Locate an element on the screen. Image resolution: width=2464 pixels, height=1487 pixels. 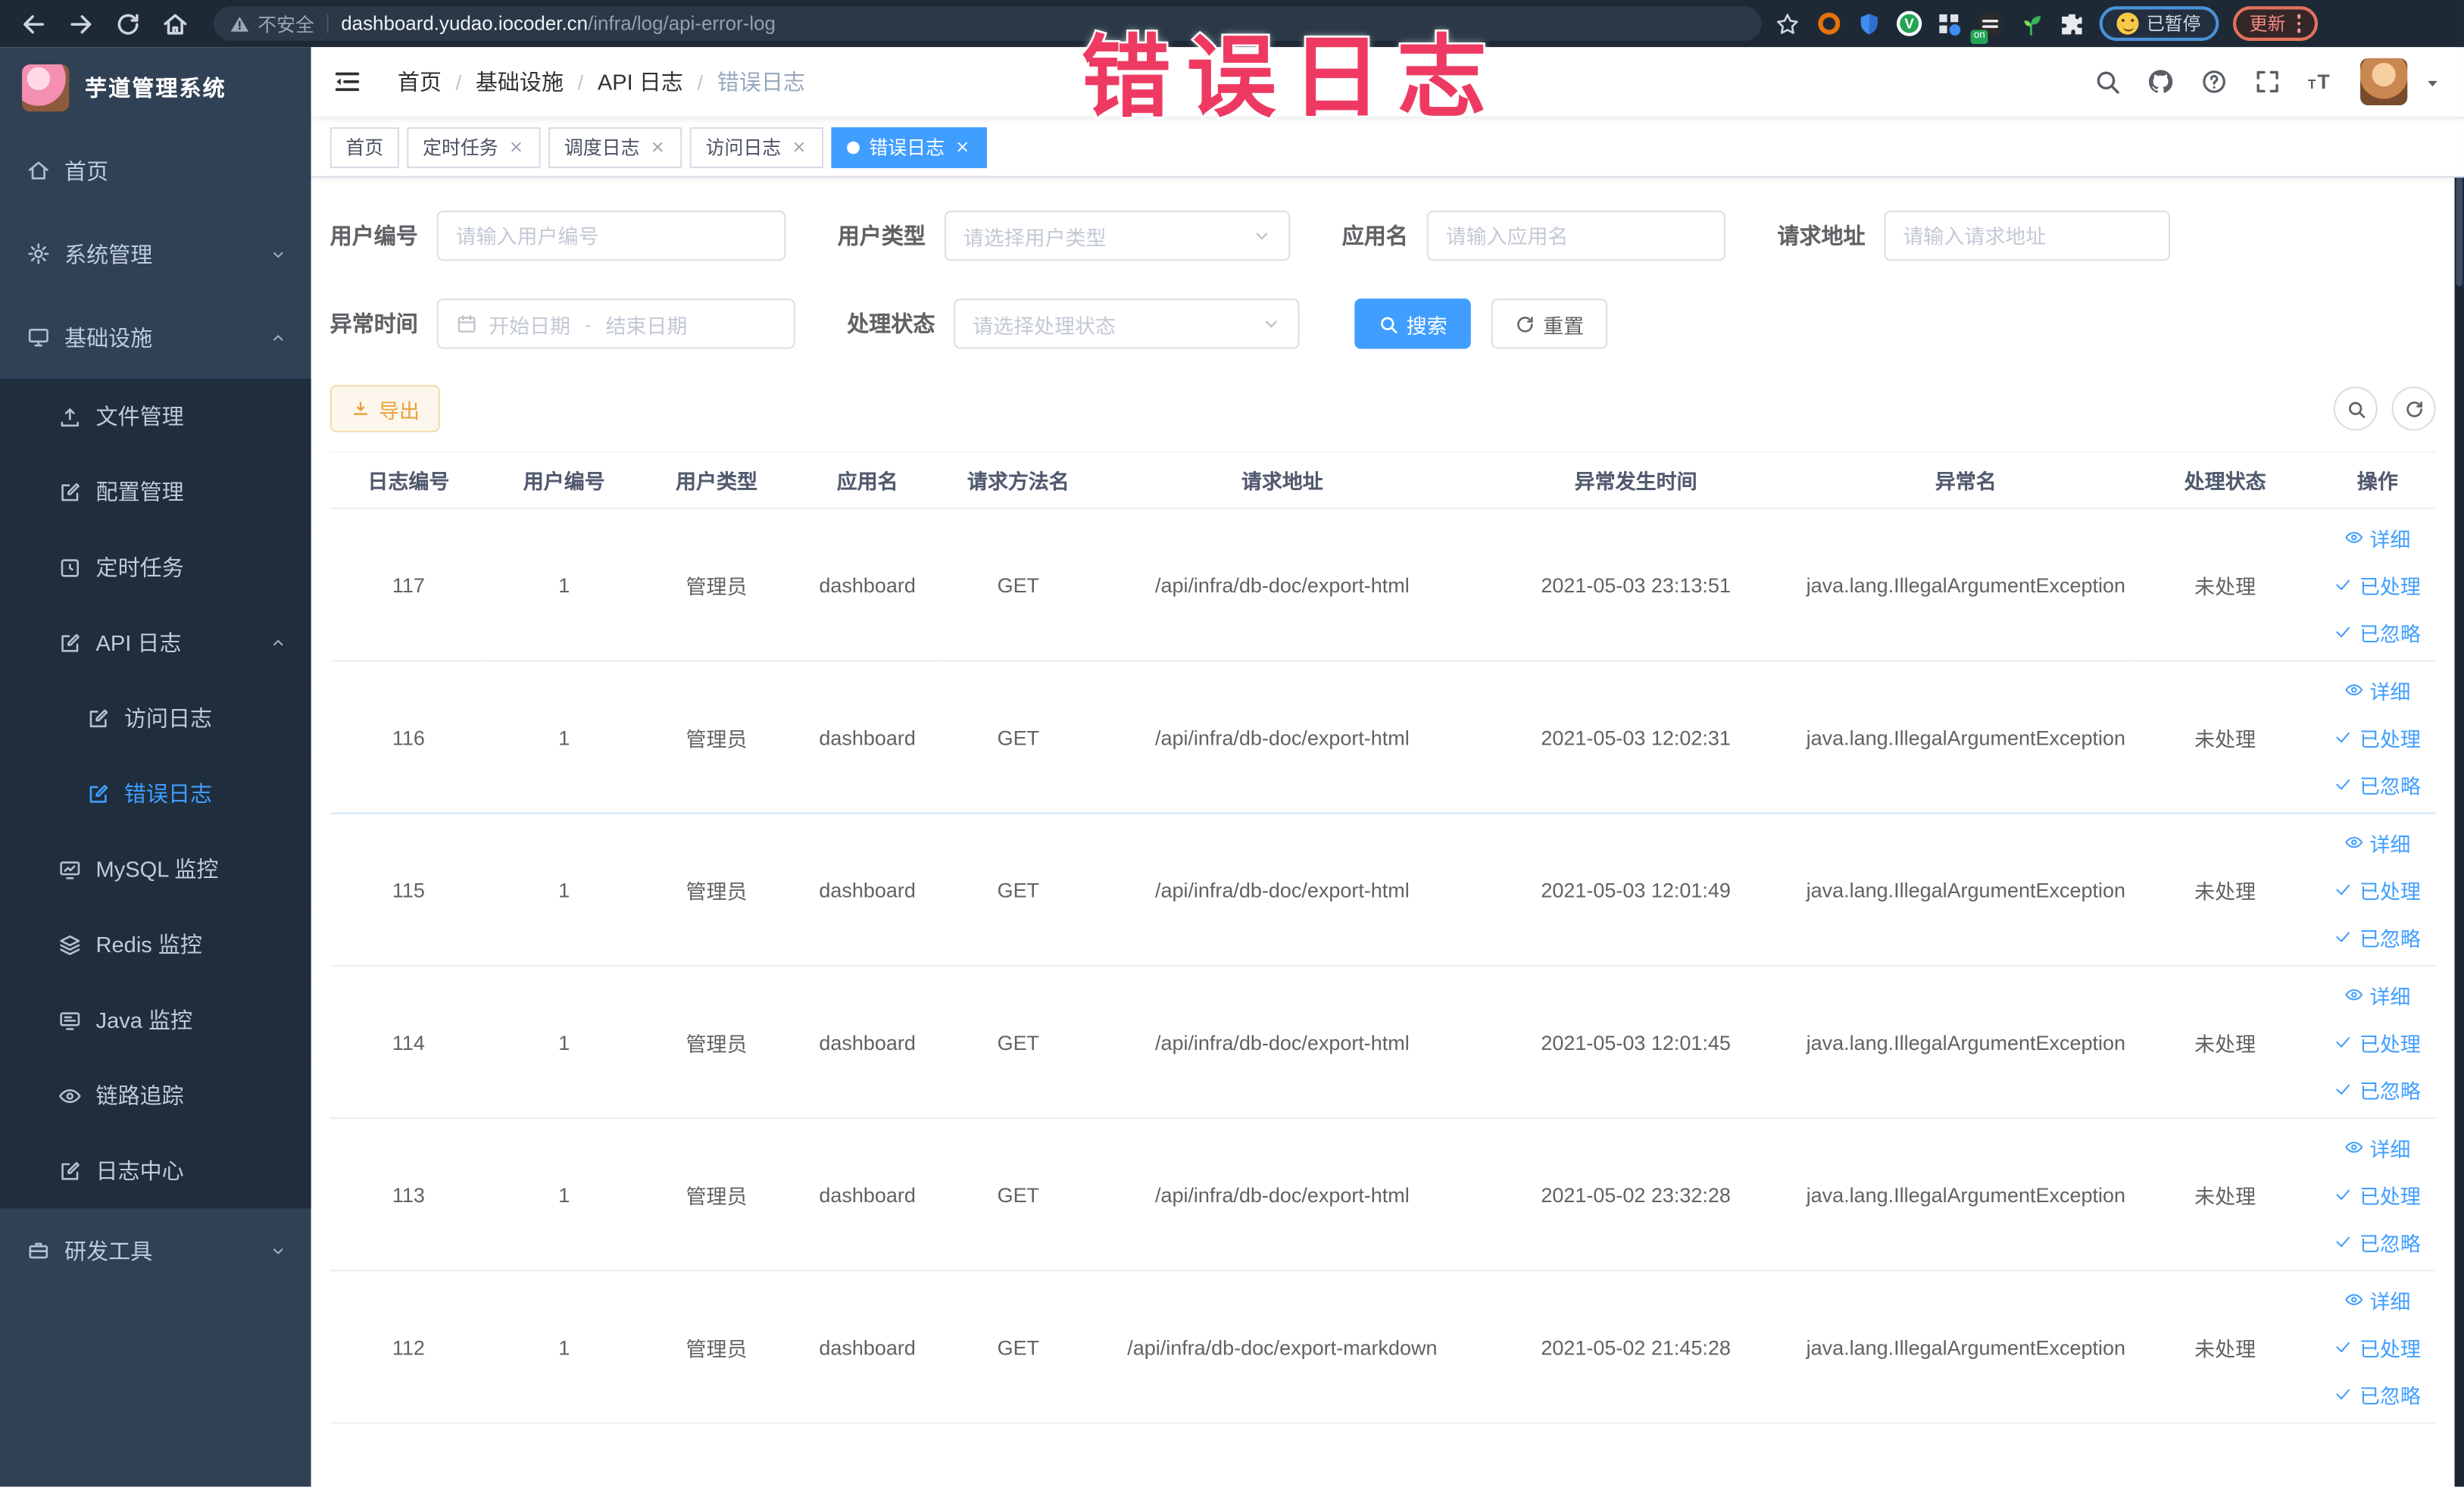
monitor-icon is located at coordinates (38, 336).